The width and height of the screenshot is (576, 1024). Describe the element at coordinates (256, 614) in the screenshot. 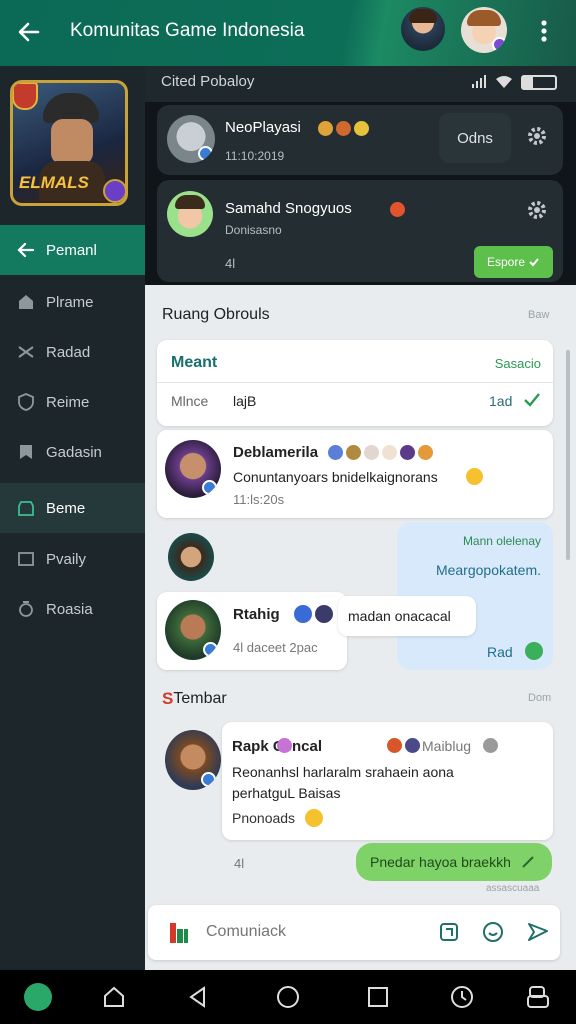

I see `message-author: Rtahig` at that location.